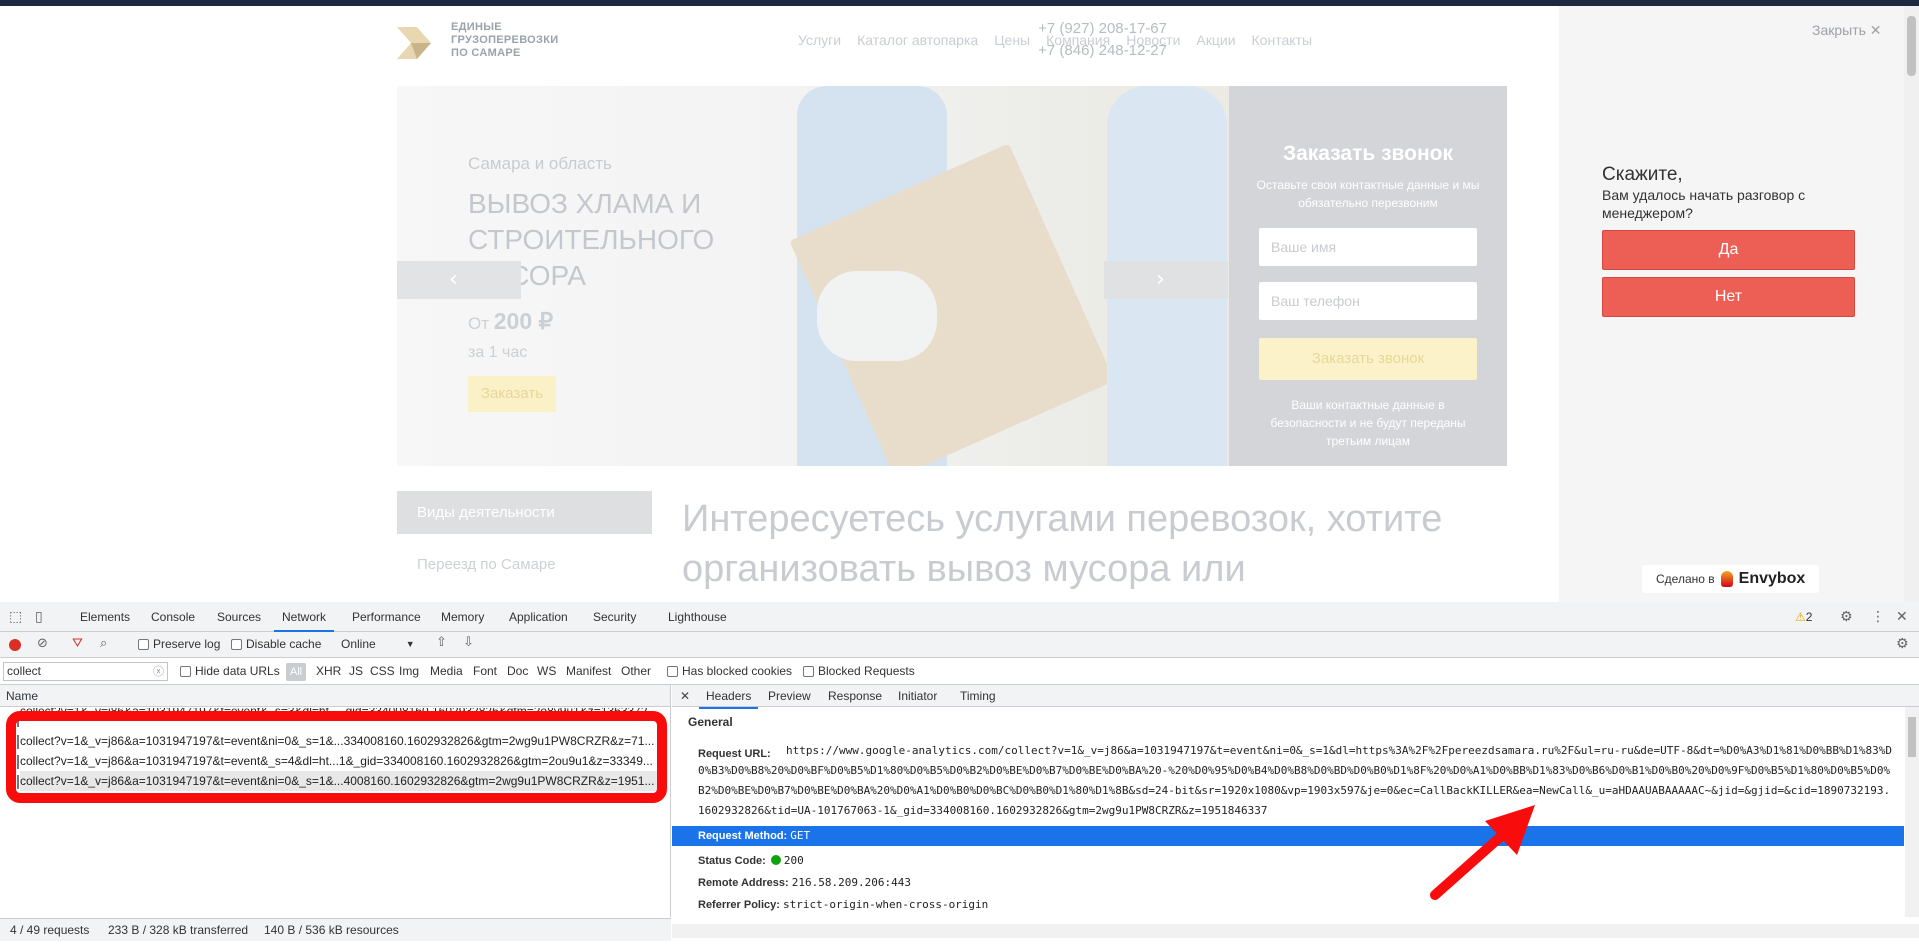 The width and height of the screenshot is (1919, 945). I want to click on tab-memory: Memory, so click(462, 617).